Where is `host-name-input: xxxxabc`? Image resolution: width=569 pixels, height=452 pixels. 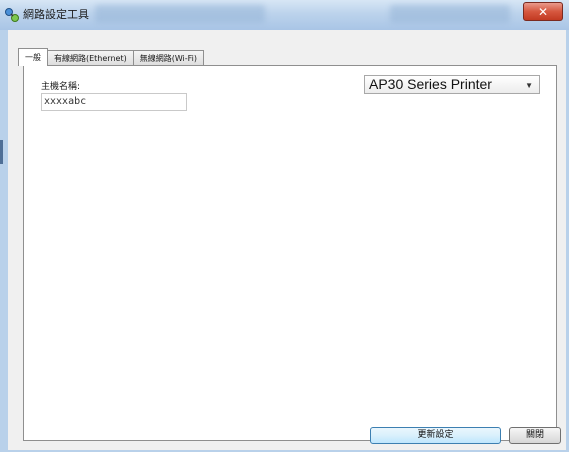 host-name-input: xxxxabc is located at coordinates (114, 102).